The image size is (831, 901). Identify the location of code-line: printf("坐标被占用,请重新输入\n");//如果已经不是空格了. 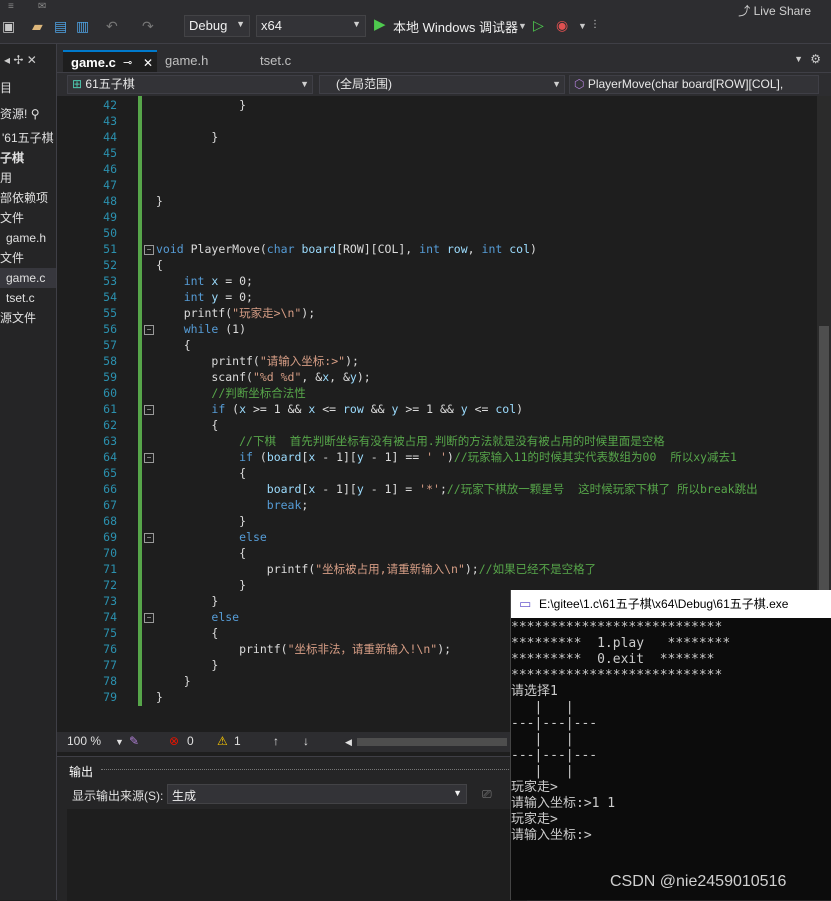
(376, 569).